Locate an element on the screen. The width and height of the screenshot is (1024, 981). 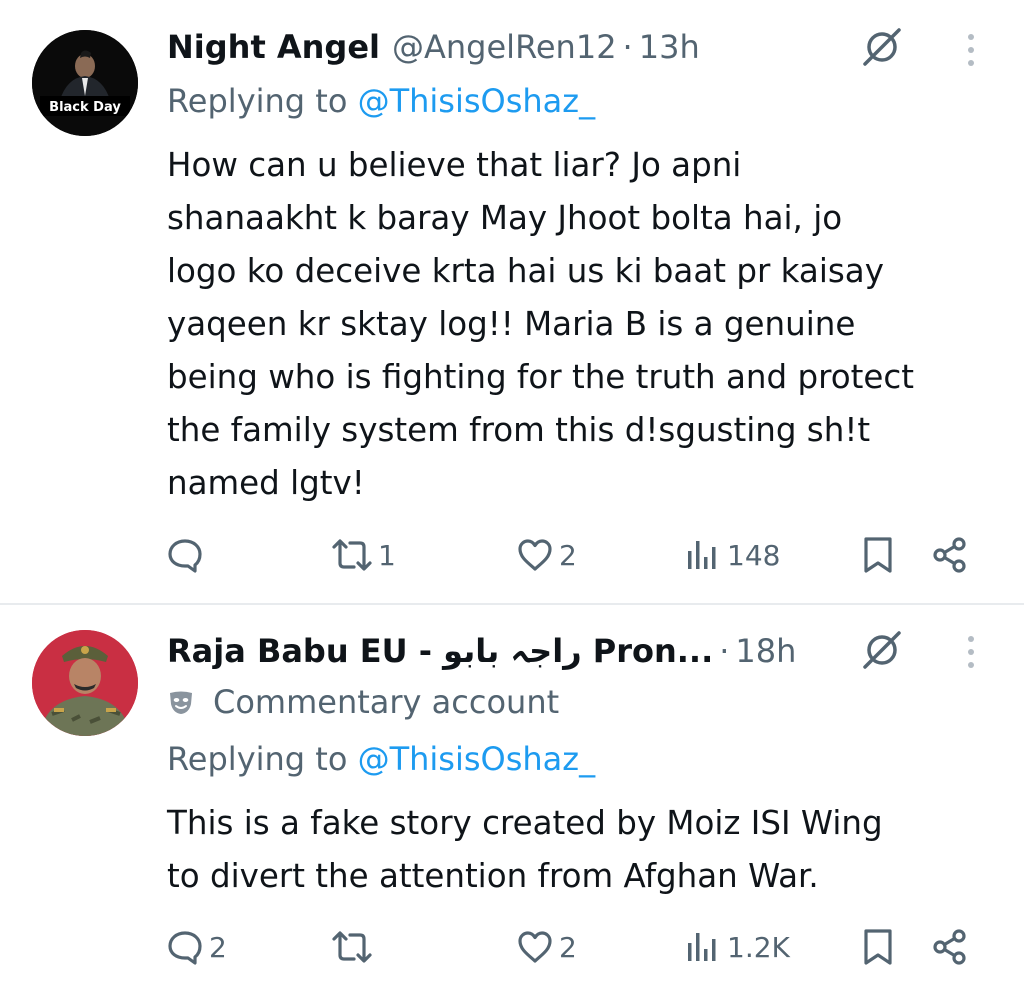
repost-button: 1 is located at coordinates (363, 555).